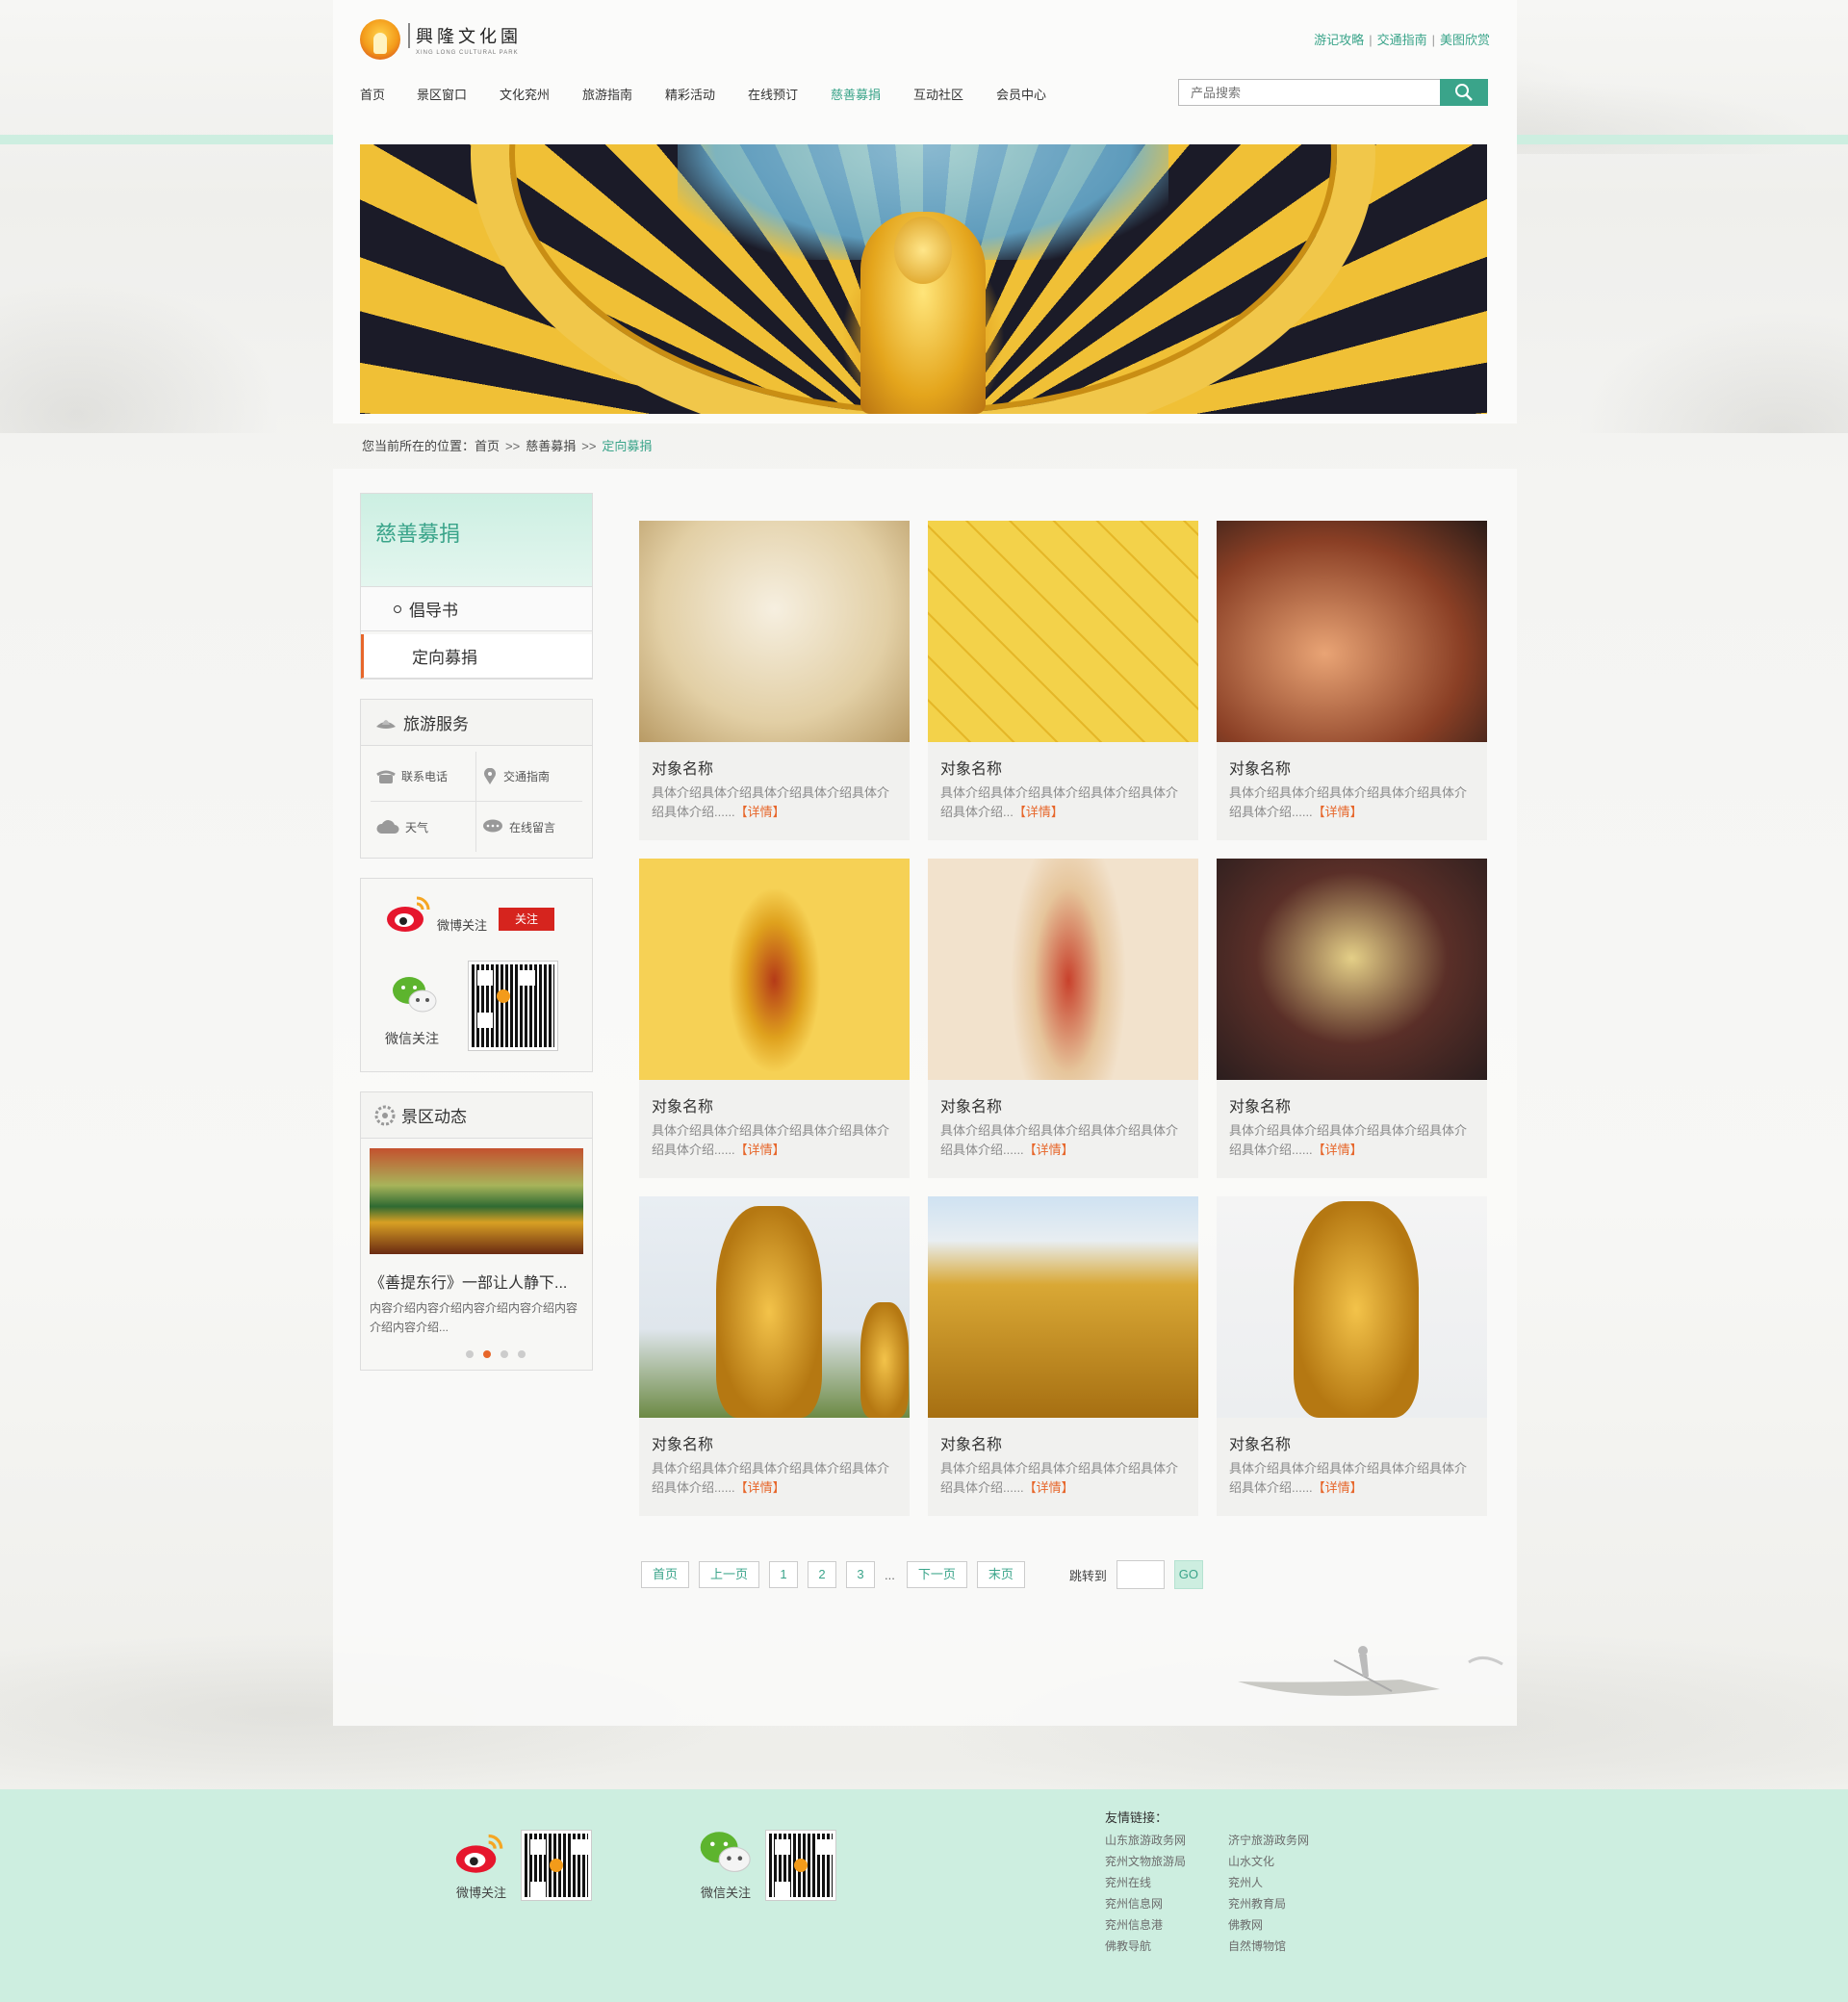  Describe the element at coordinates (388, 94) in the screenshot. I see `nav-home: 首页` at that location.